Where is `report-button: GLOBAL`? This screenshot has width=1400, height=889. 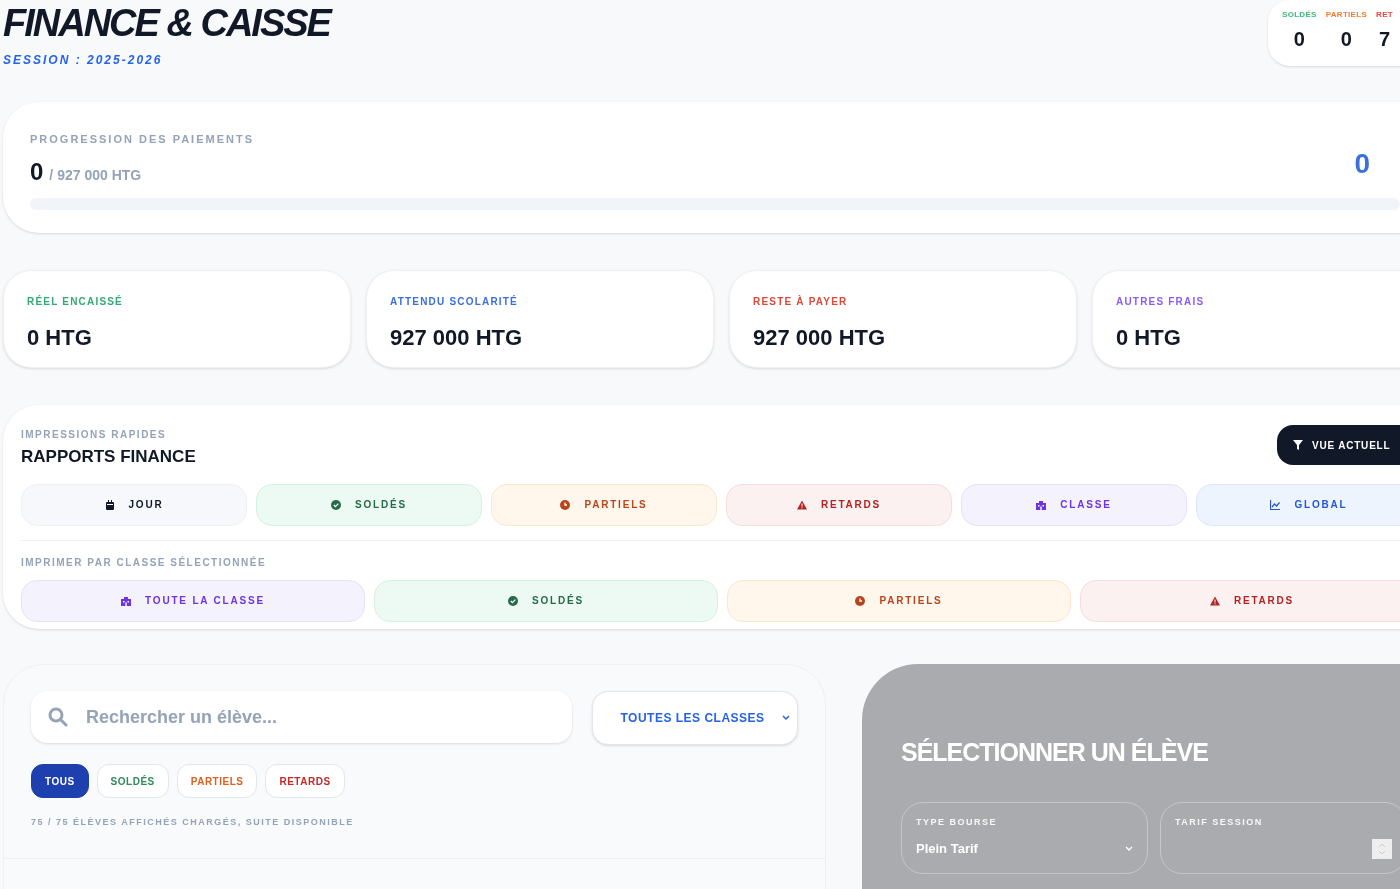
report-button: GLOBAL is located at coordinates (1298, 504).